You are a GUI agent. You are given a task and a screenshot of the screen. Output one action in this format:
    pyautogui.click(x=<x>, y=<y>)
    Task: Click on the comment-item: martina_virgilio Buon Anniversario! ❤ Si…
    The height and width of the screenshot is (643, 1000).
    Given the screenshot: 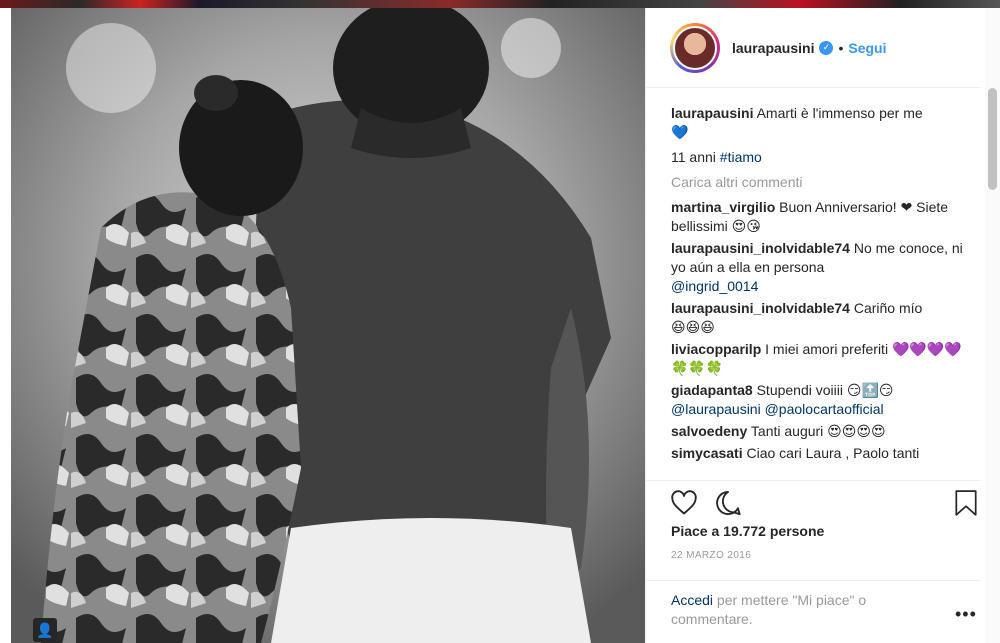 What is the action you would take?
    pyautogui.click(x=818, y=217)
    